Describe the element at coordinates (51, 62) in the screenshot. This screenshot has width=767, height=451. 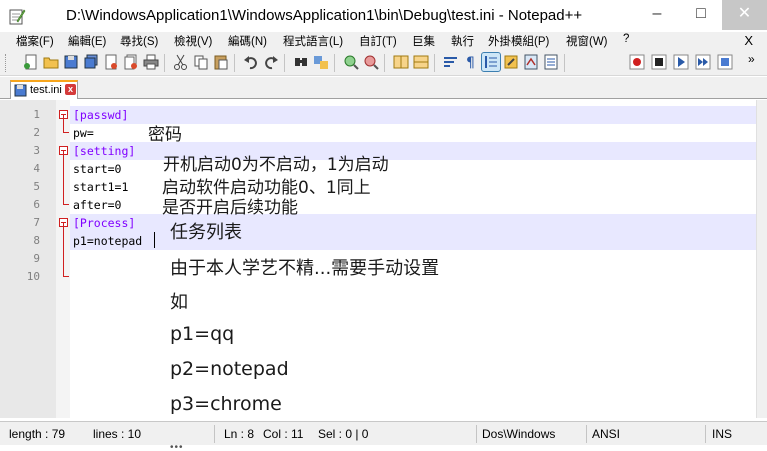
I see `open-file-icon` at that location.